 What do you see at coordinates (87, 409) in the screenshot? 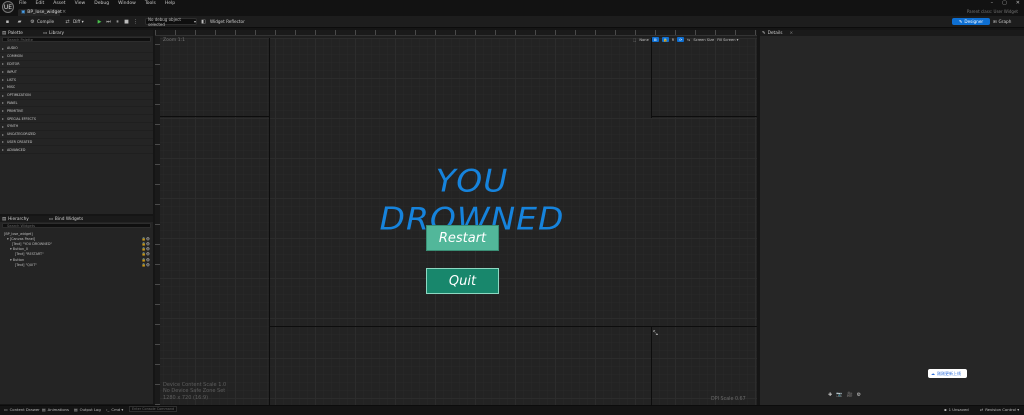
I see `output-log-button: ▤ Output Log` at bounding box center [87, 409].